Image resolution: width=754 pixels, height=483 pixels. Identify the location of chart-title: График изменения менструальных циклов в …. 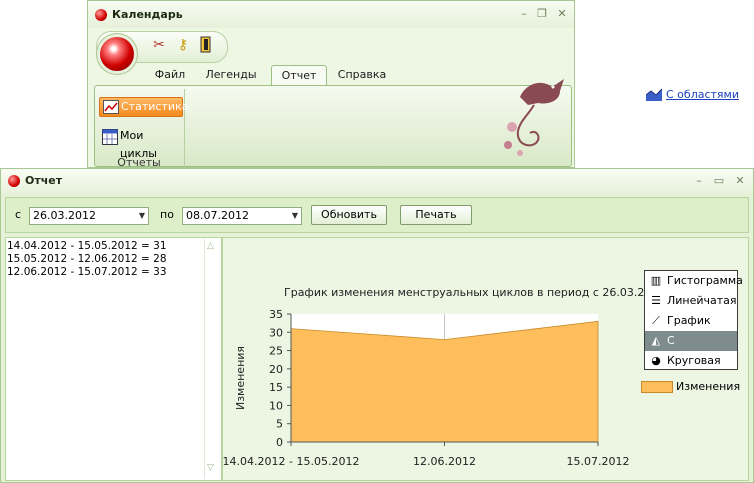
(492, 292).